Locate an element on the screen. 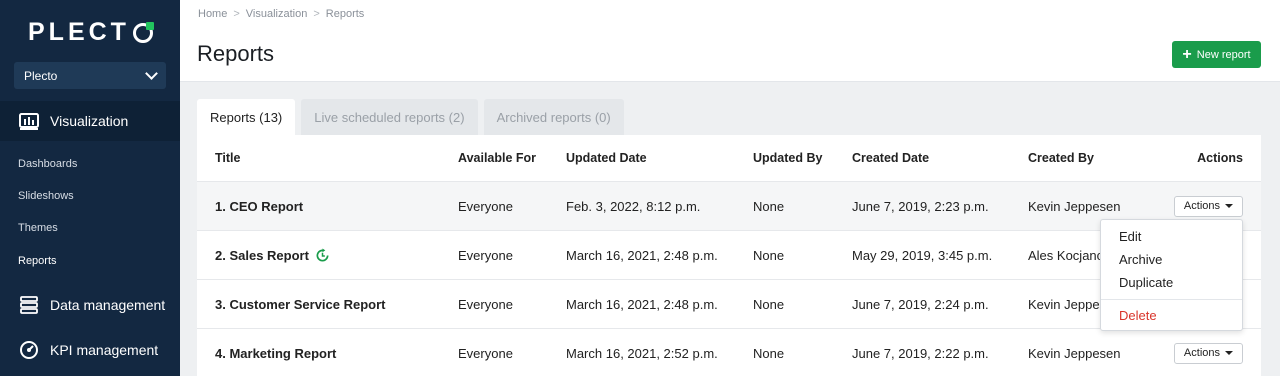 The width and height of the screenshot is (1280, 376). new-report-label: New report is located at coordinates (1223, 54).